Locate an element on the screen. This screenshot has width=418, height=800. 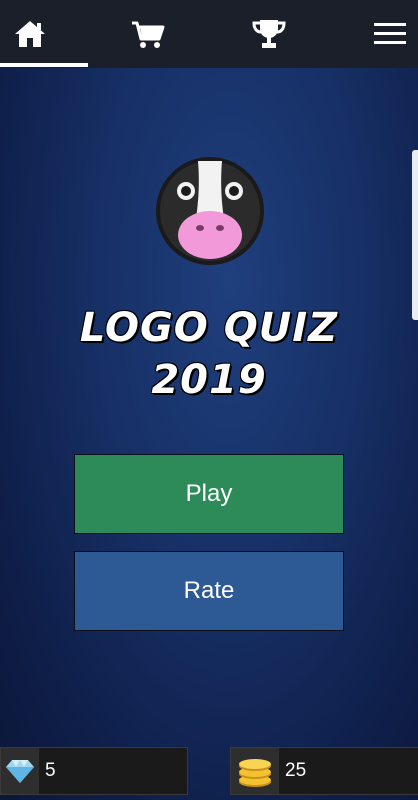
gems-count: 5 is located at coordinates (50, 770).